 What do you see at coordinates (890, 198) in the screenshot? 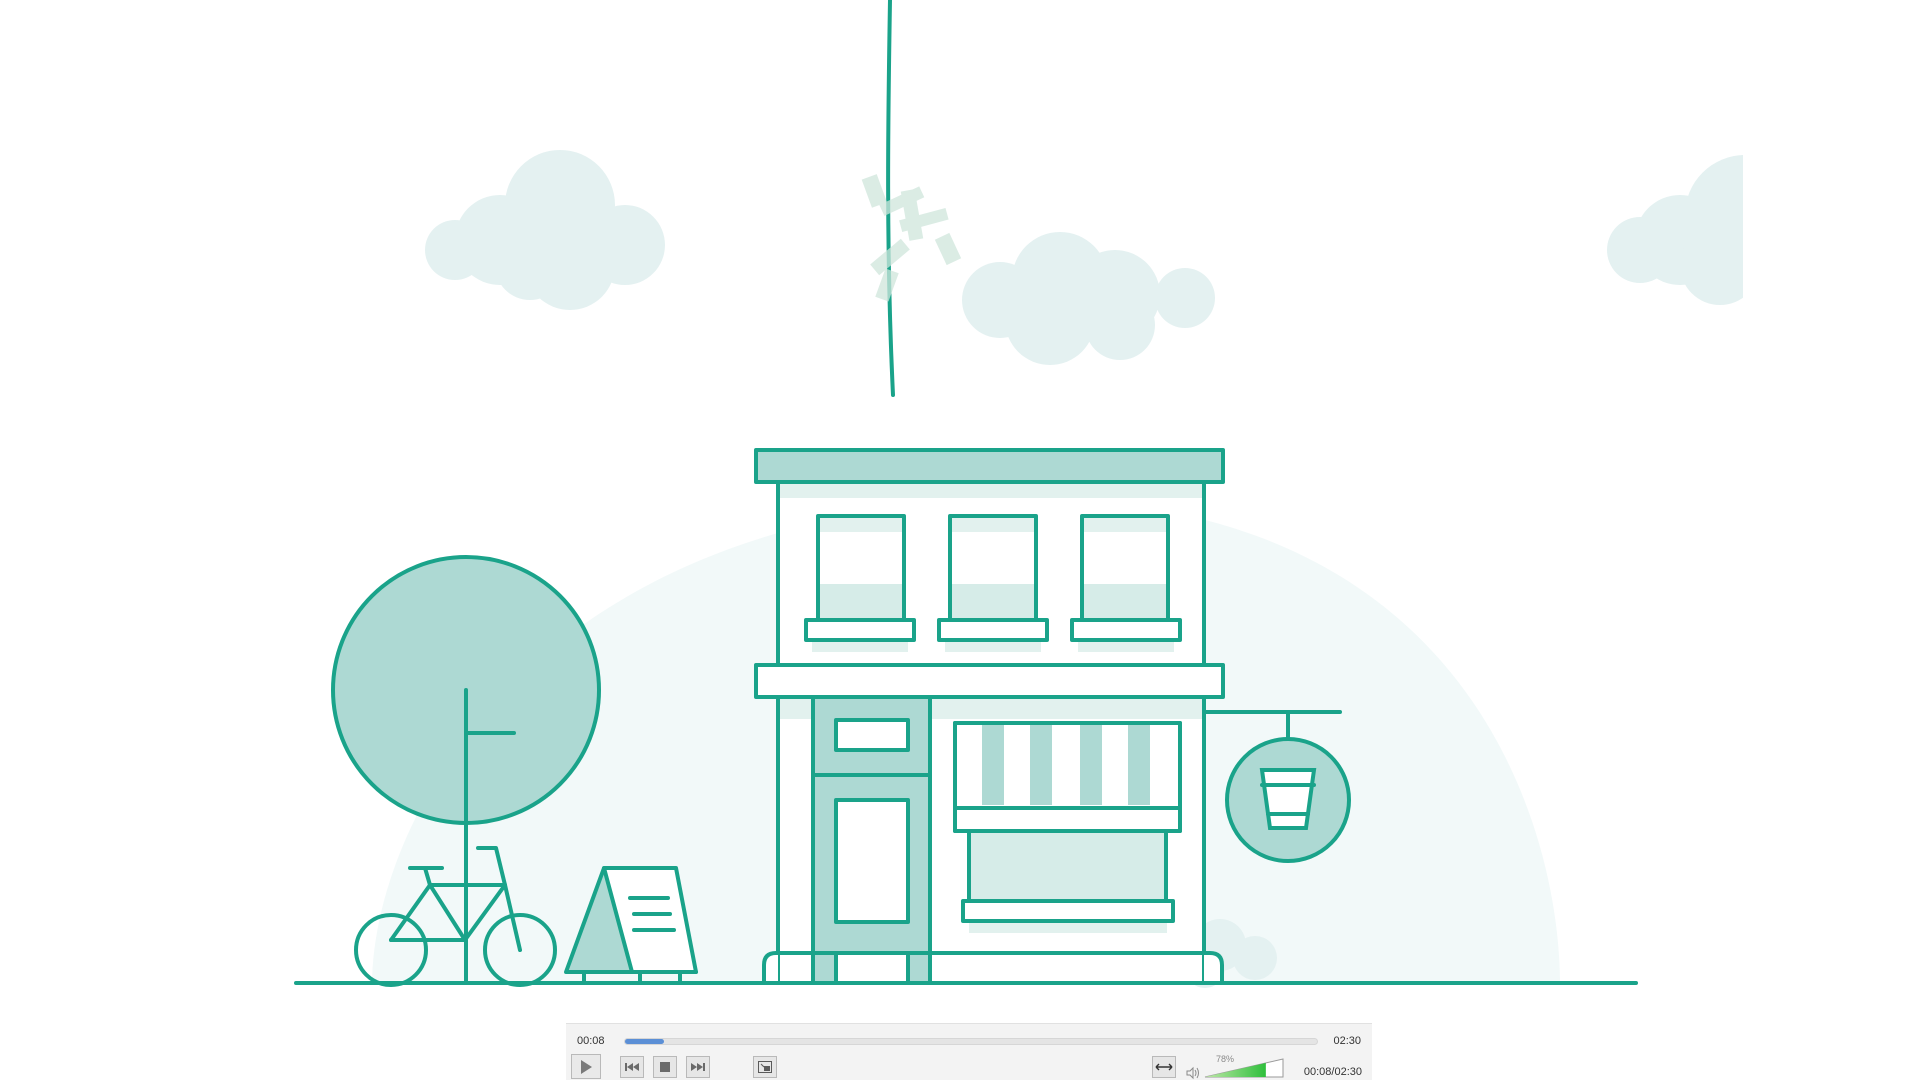
I see `rope-icon` at bounding box center [890, 198].